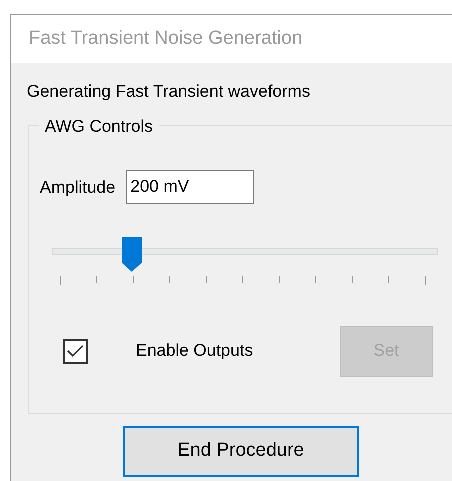 Image resolution: width=452 pixels, height=481 pixels. Describe the element at coordinates (132, 254) in the screenshot. I see `slider-thumb` at that location.